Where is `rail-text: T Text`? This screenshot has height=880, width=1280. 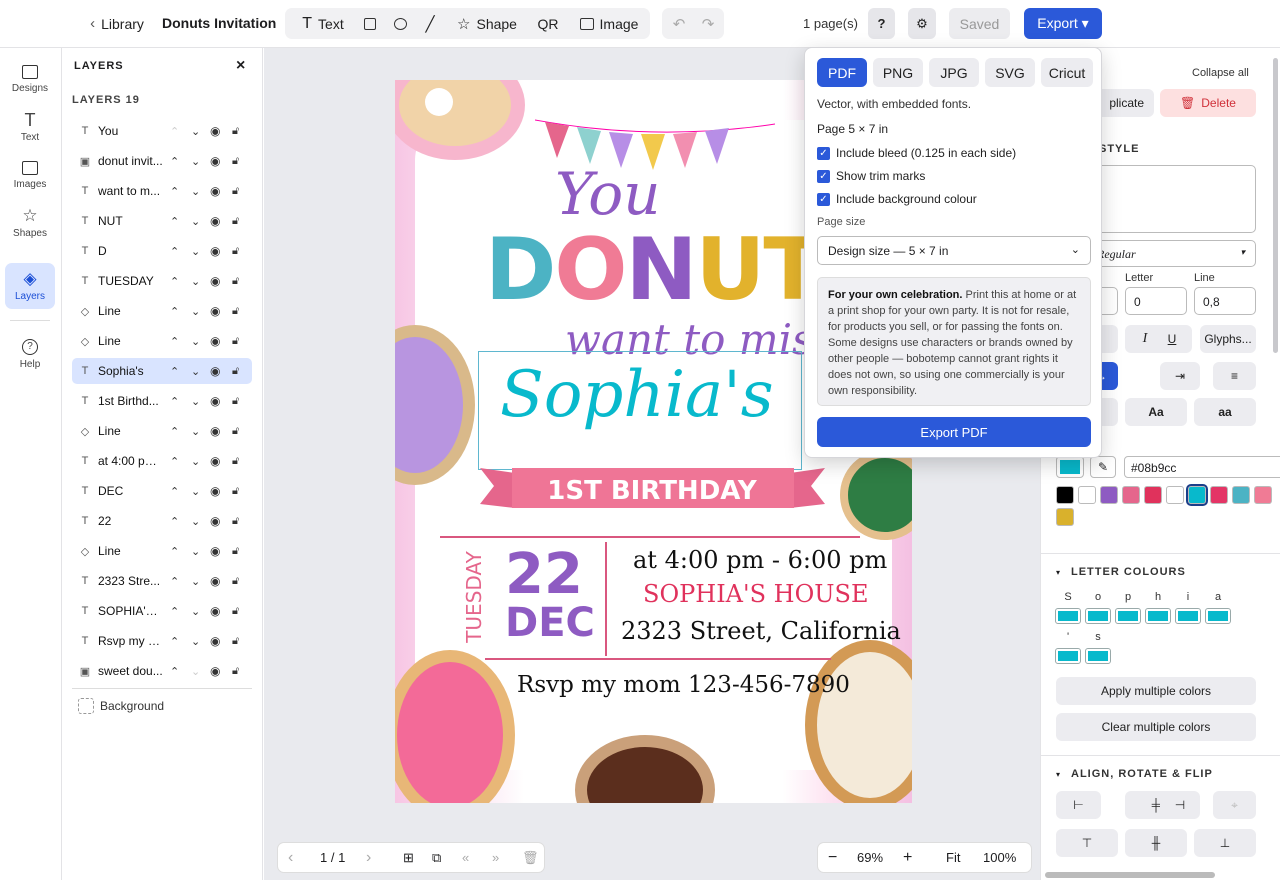
rail-text: T Text is located at coordinates (30, 127).